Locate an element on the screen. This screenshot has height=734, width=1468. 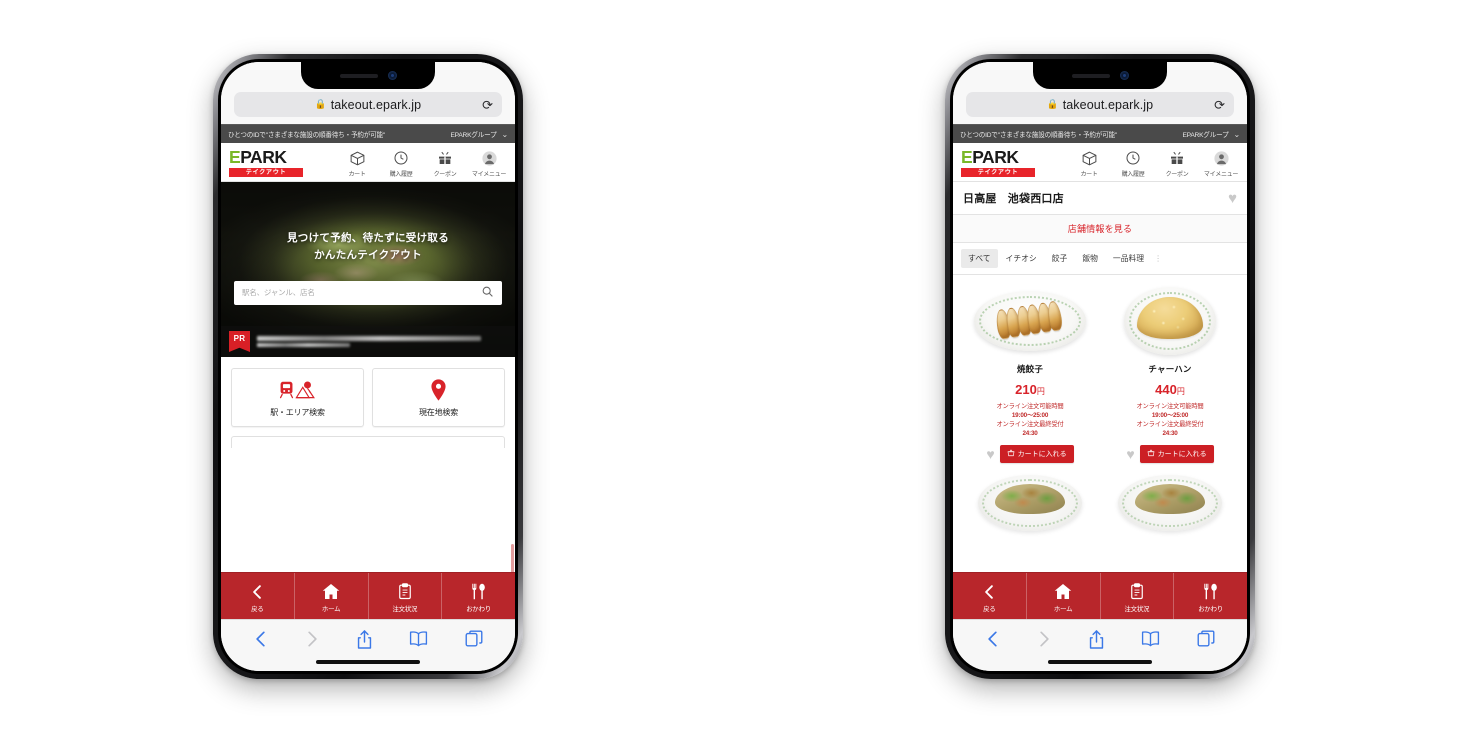
product-actions: ♥ カートに入れる is located at coordinates (1170, 453).